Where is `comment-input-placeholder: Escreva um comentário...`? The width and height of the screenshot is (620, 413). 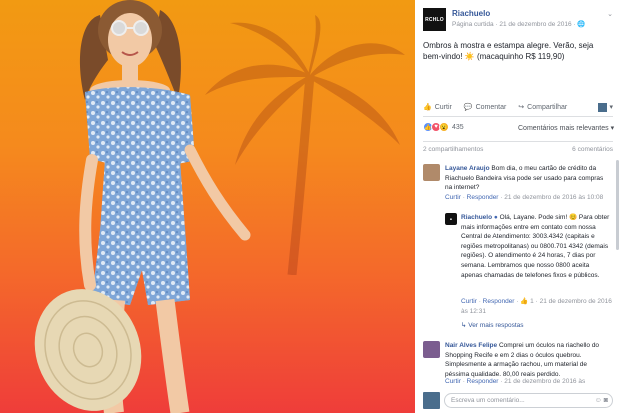 comment-input-placeholder: Escreva um comentário... is located at coordinates (488, 400).